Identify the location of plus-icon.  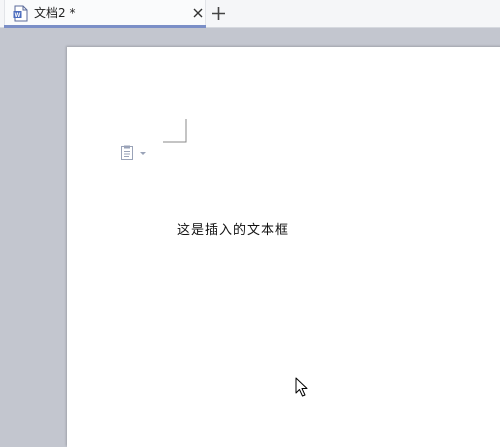
(218, 13).